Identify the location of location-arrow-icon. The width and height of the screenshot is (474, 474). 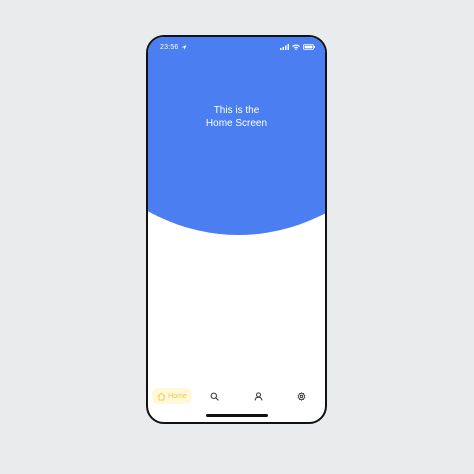
(184, 47).